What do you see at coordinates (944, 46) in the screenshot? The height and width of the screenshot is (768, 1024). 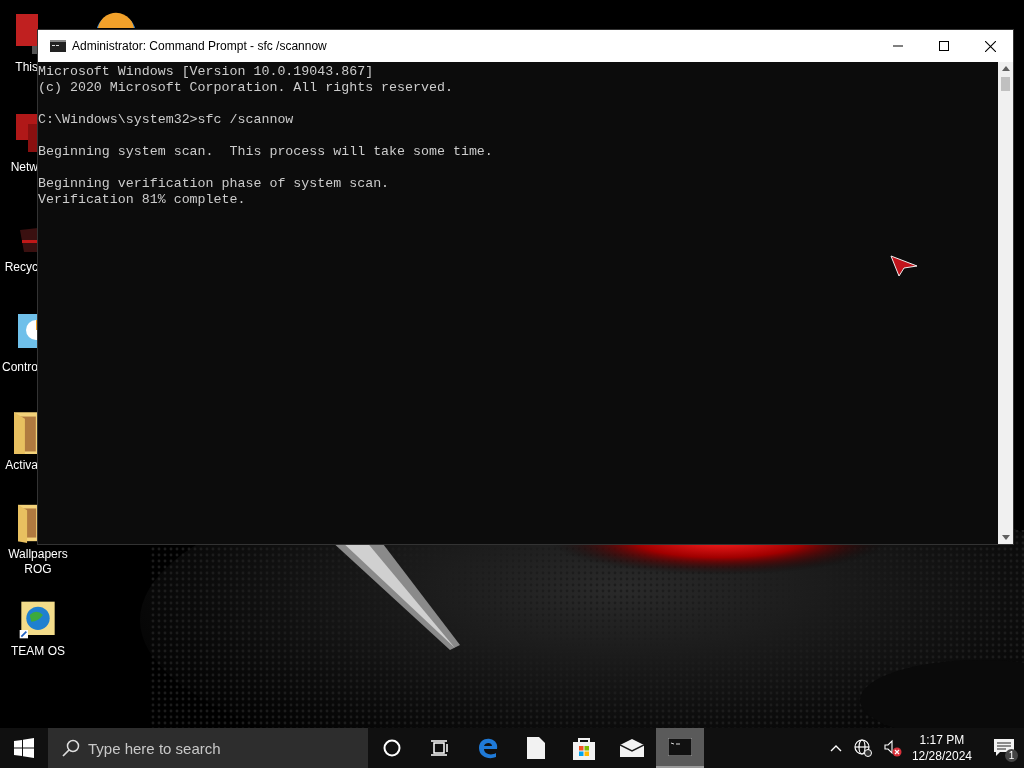 I see `maximize-icon` at bounding box center [944, 46].